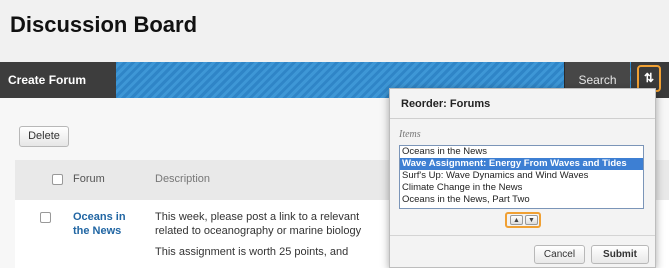  Describe the element at coordinates (559, 254) in the screenshot. I see `cancel-button: Cancel` at that location.